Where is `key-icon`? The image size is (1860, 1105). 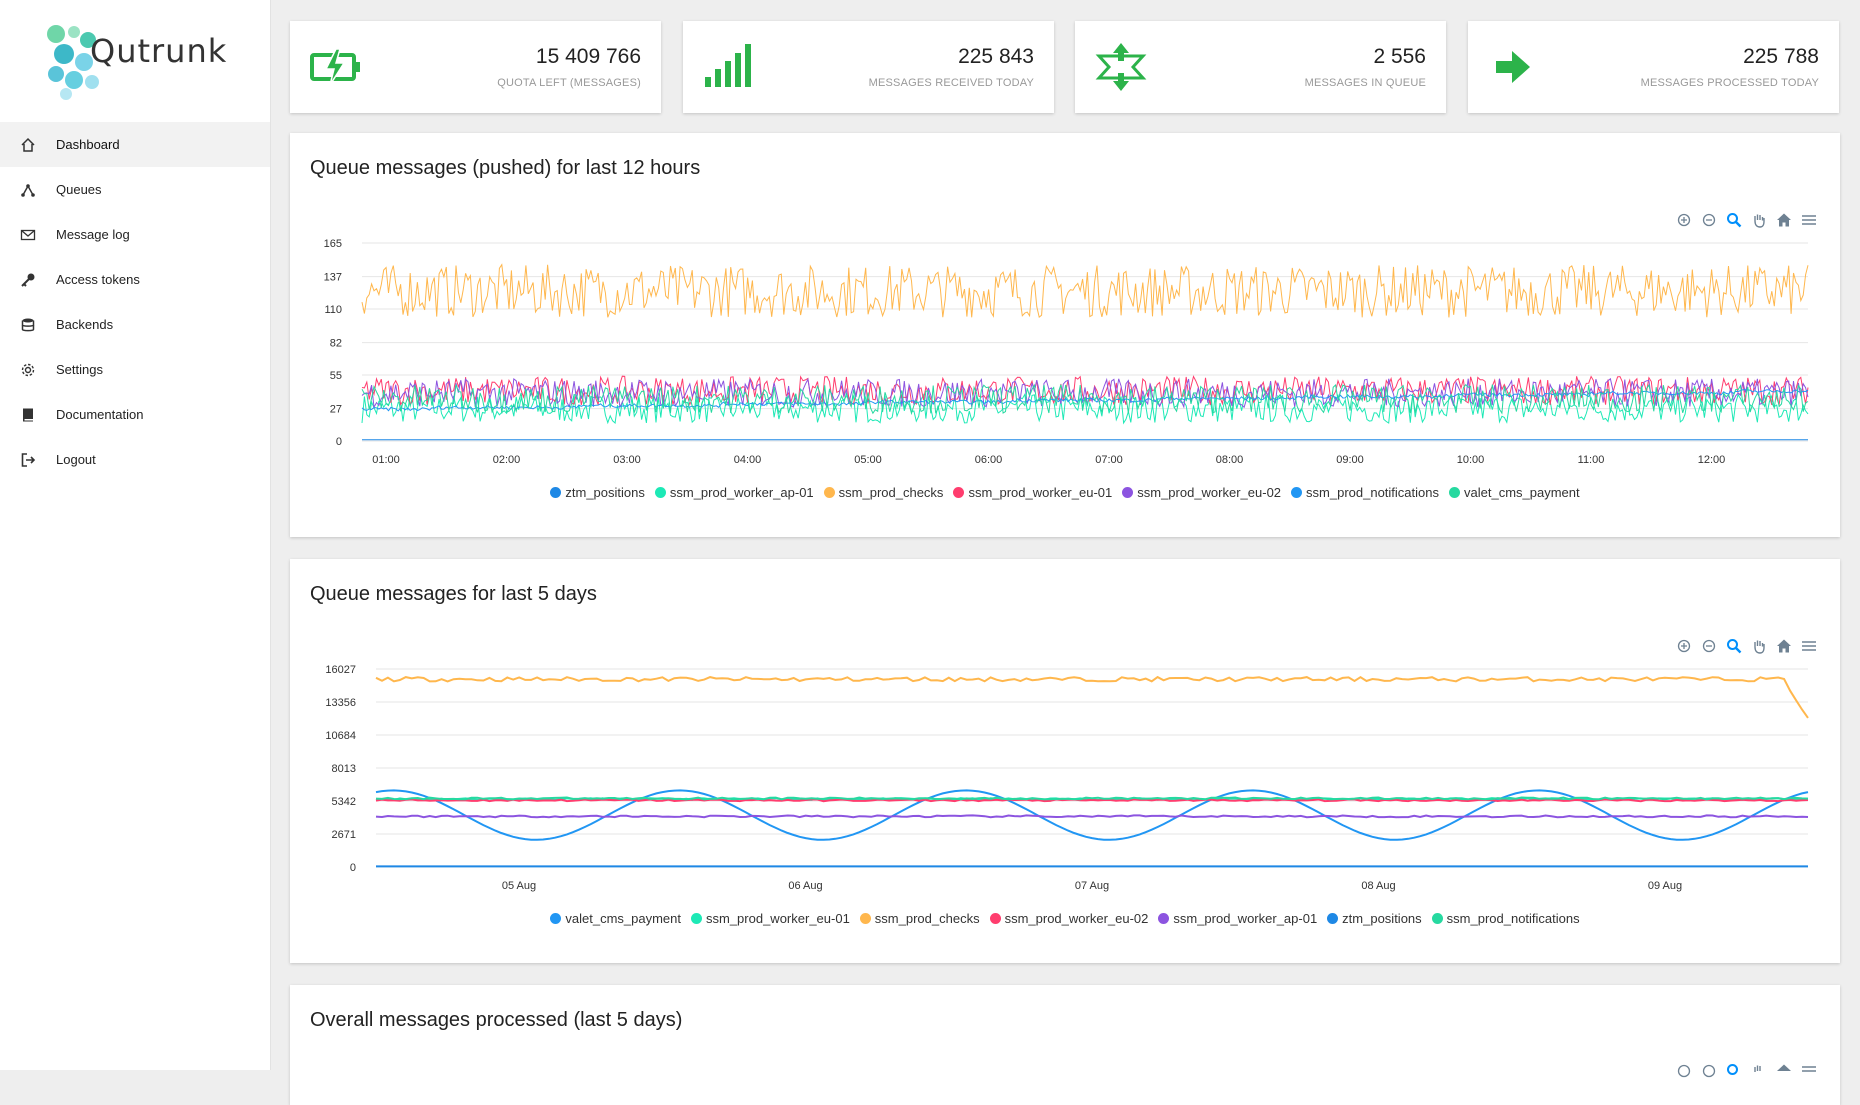
key-icon is located at coordinates (28, 280).